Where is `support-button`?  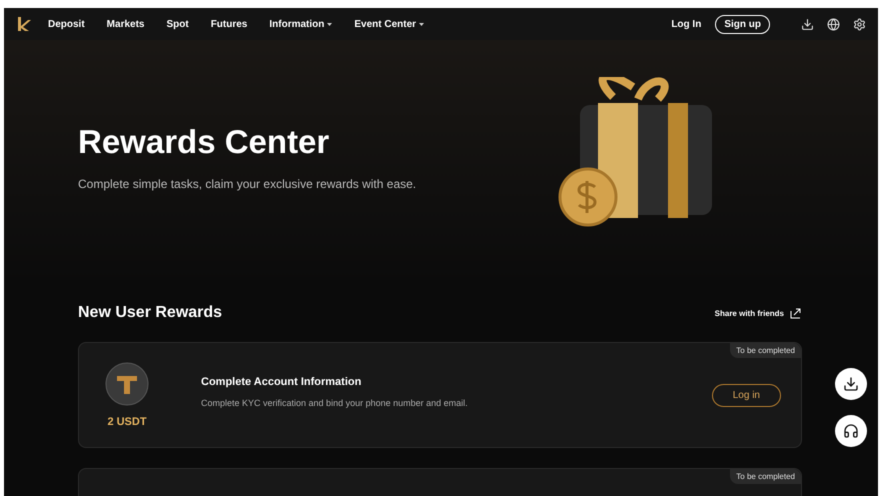 support-button is located at coordinates (851, 431).